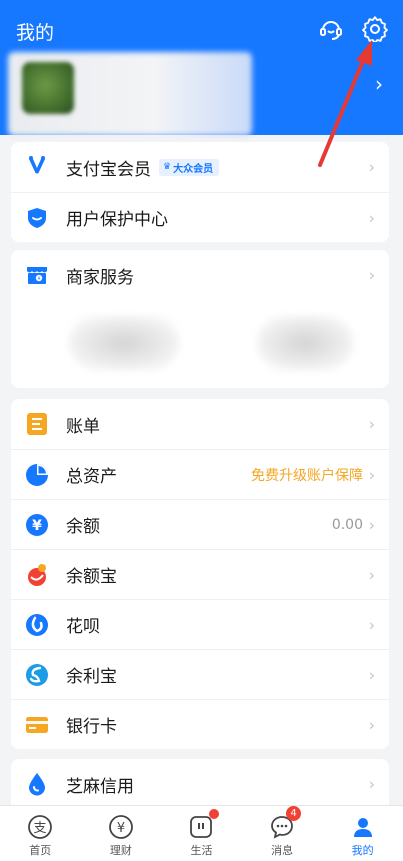 Image resolution: width=403 pixels, height=861 pixels. Describe the element at coordinates (48, 88) in the screenshot. I see `avatar` at that location.